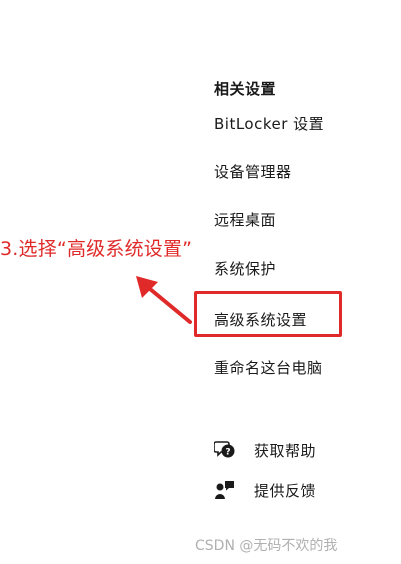  Describe the element at coordinates (253, 171) in the screenshot. I see `device-manager-link: 设备管理器` at that location.